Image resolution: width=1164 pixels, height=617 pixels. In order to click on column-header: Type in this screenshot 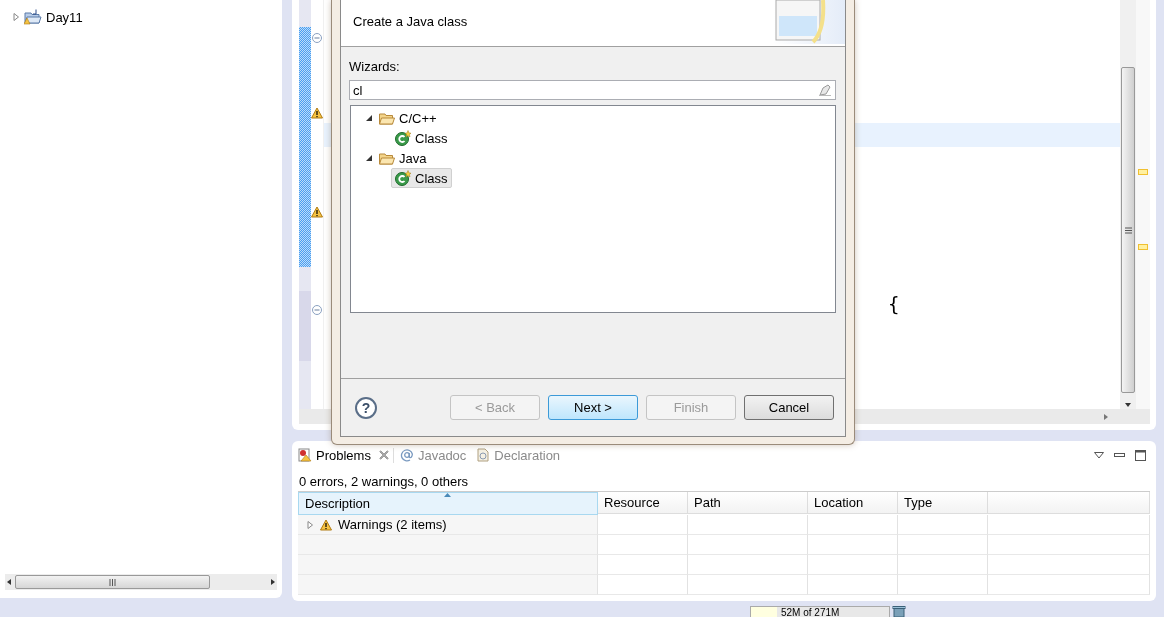, I will do `click(943, 503)`.